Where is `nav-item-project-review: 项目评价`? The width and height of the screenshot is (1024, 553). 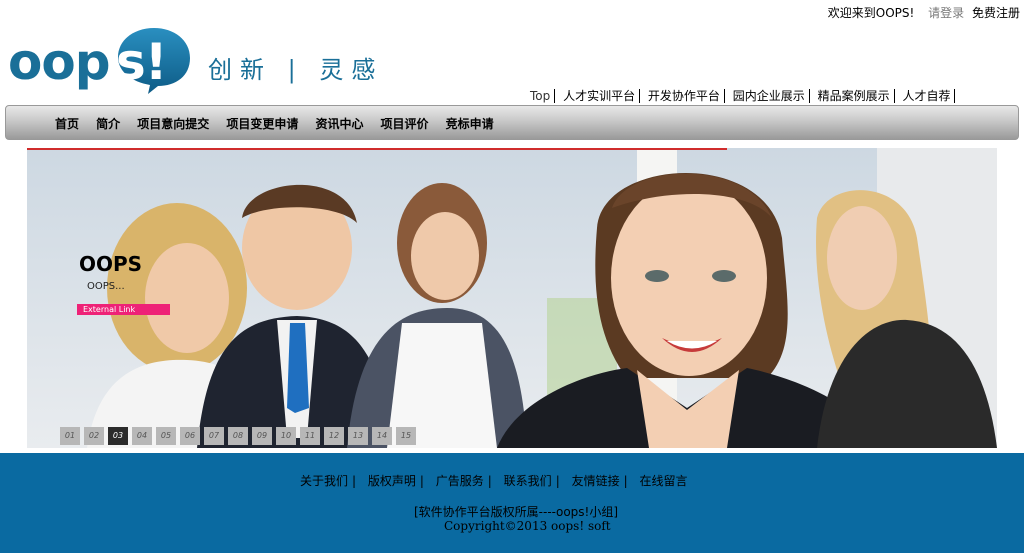
nav-item-project-review: 项目评价 is located at coordinates (405, 123).